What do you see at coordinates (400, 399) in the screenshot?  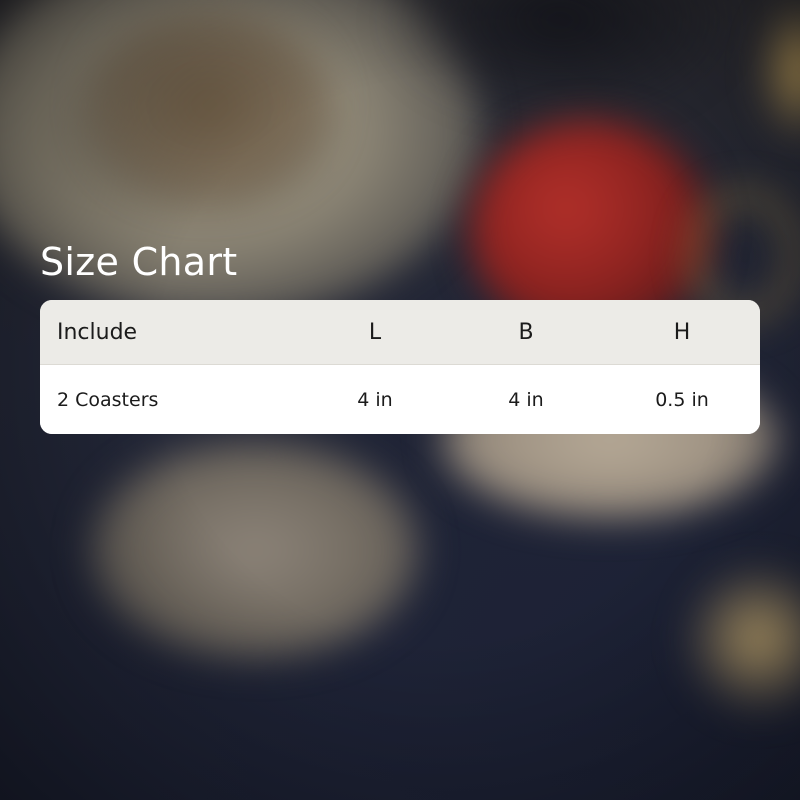 I see `table-row: 2 Coasters 4 in 4 in 0.5 in` at bounding box center [400, 399].